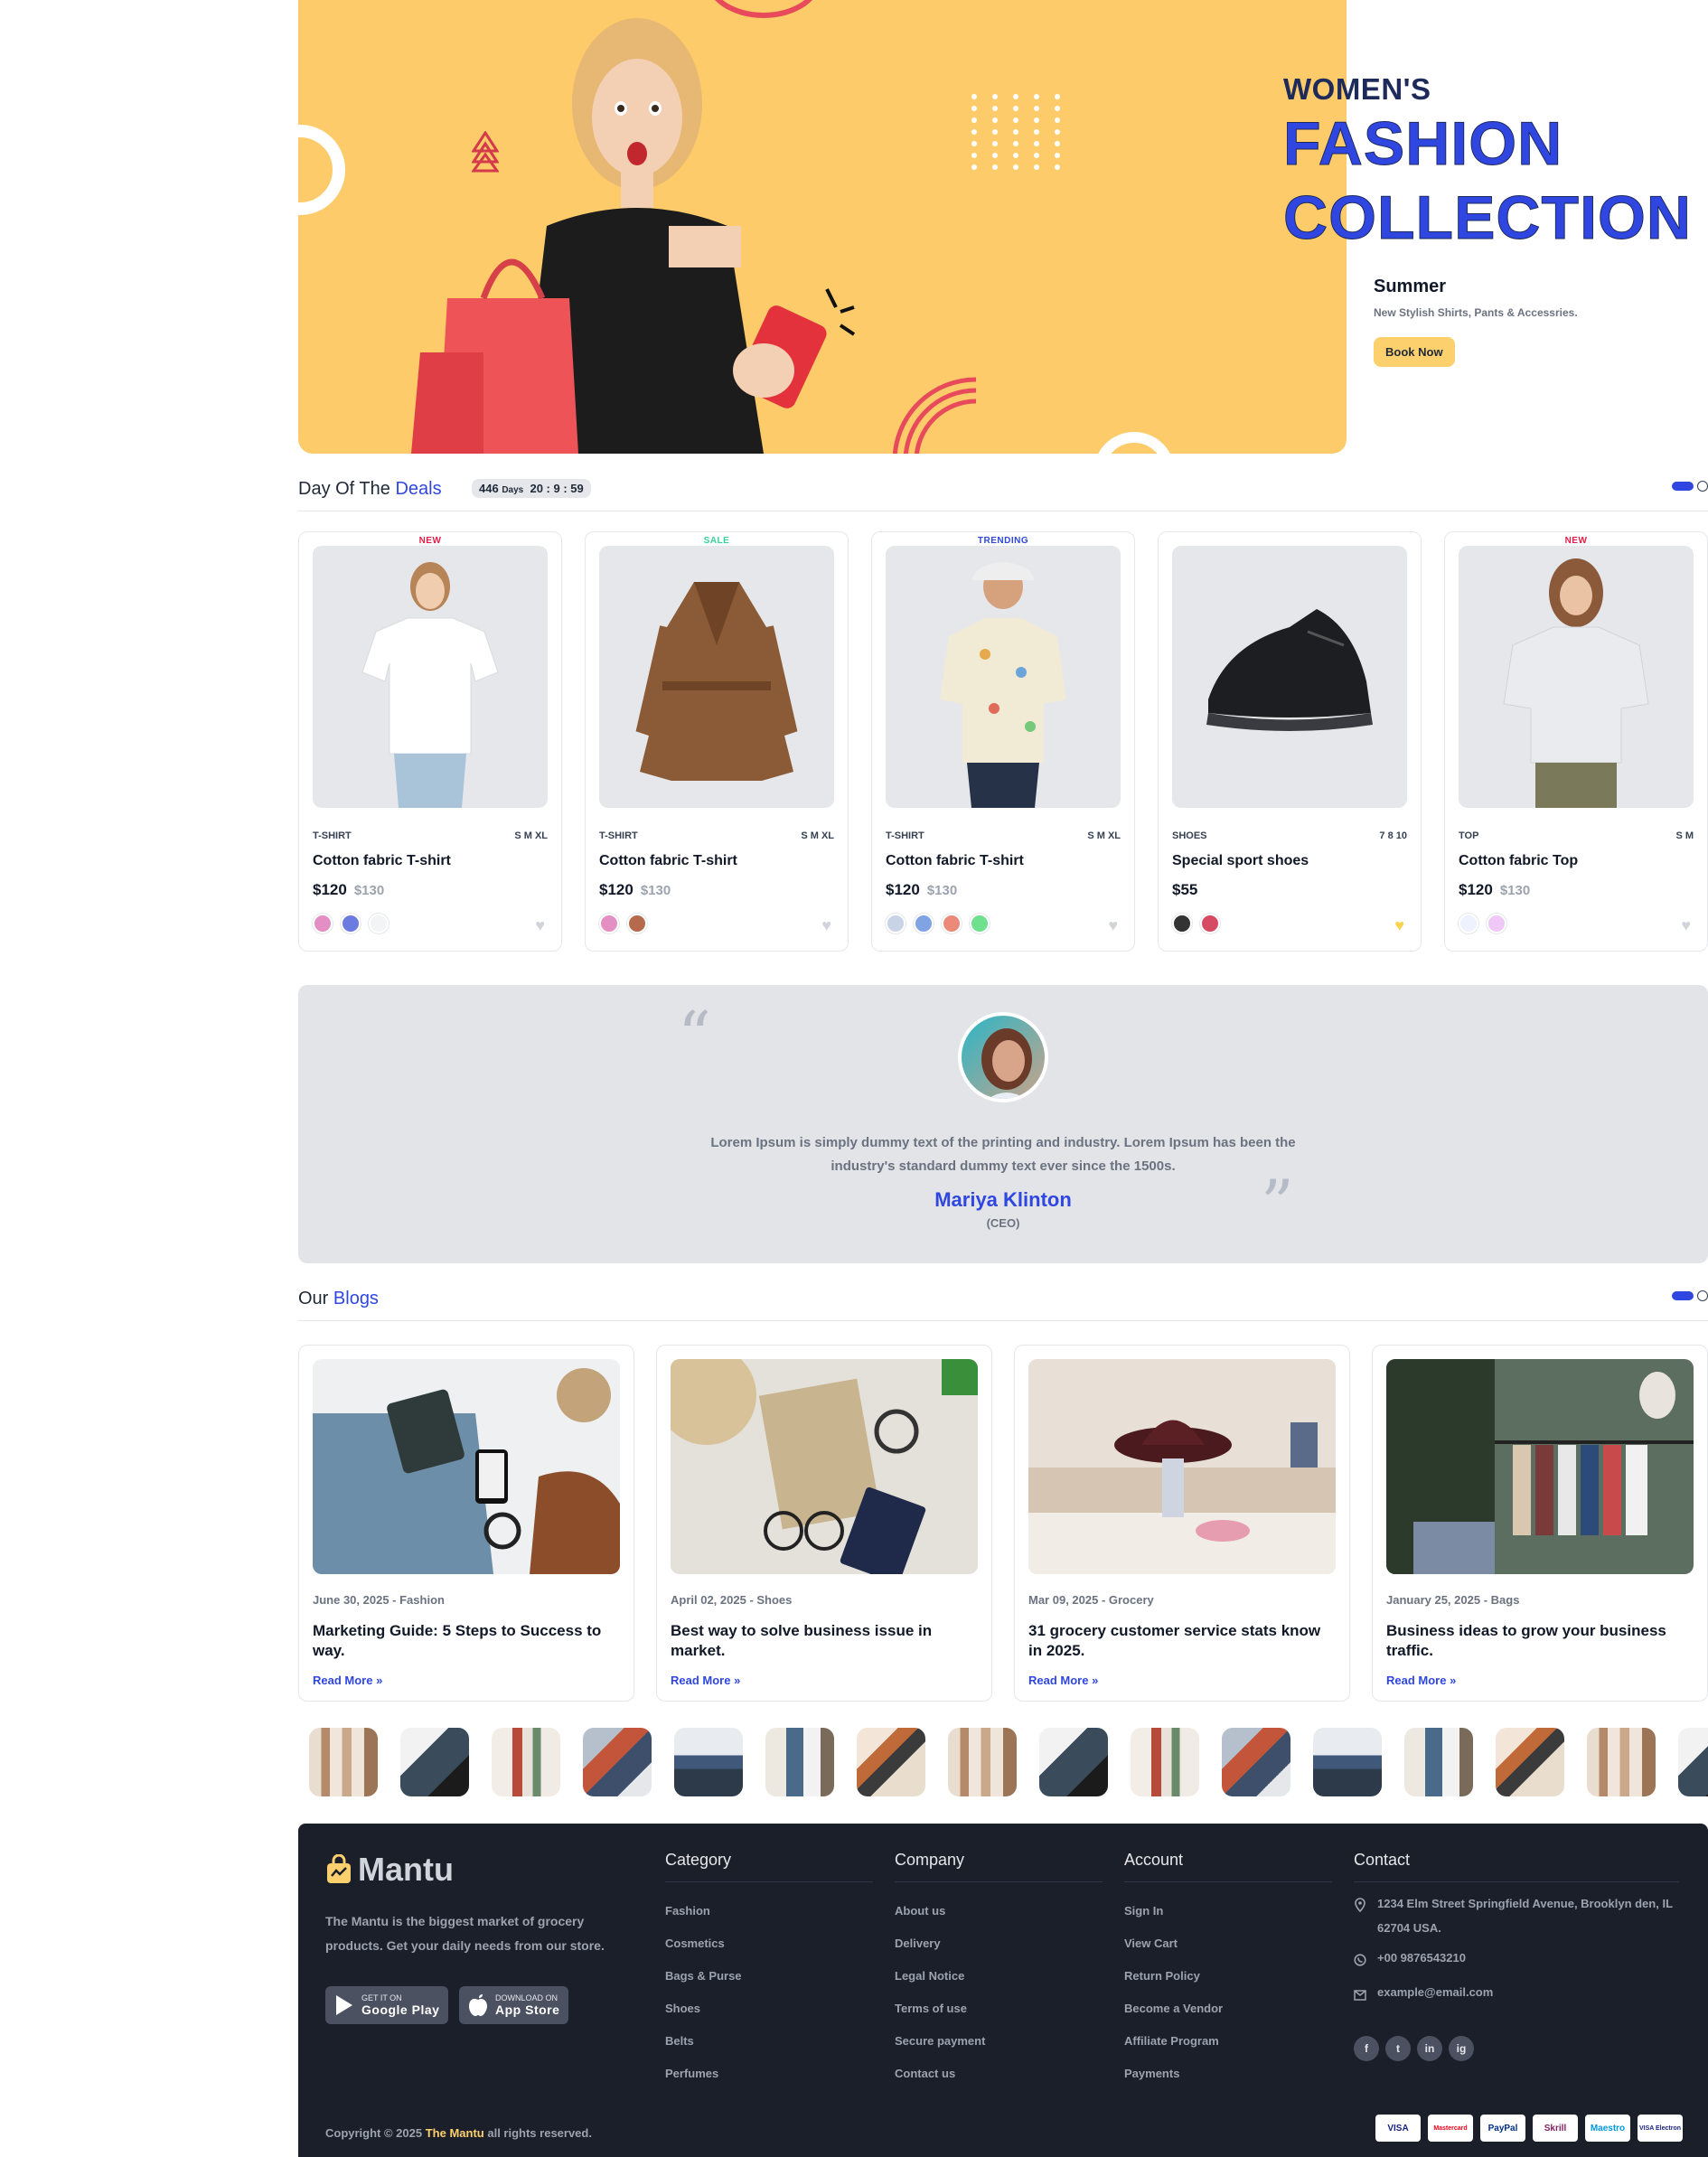  Describe the element at coordinates (769, 1944) in the screenshot. I see `footer-link: Cosmetics` at that location.